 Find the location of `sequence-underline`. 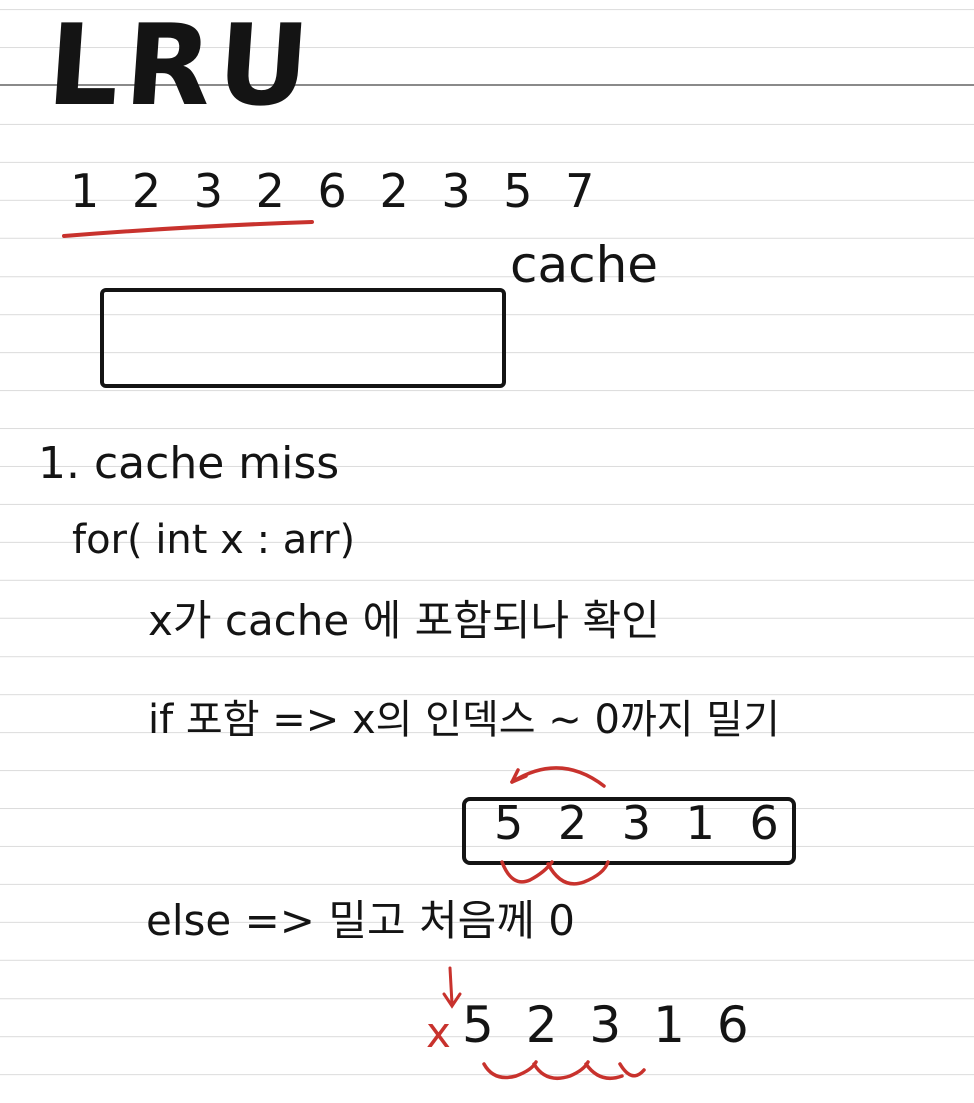

sequence-underline is located at coordinates (188, 229).